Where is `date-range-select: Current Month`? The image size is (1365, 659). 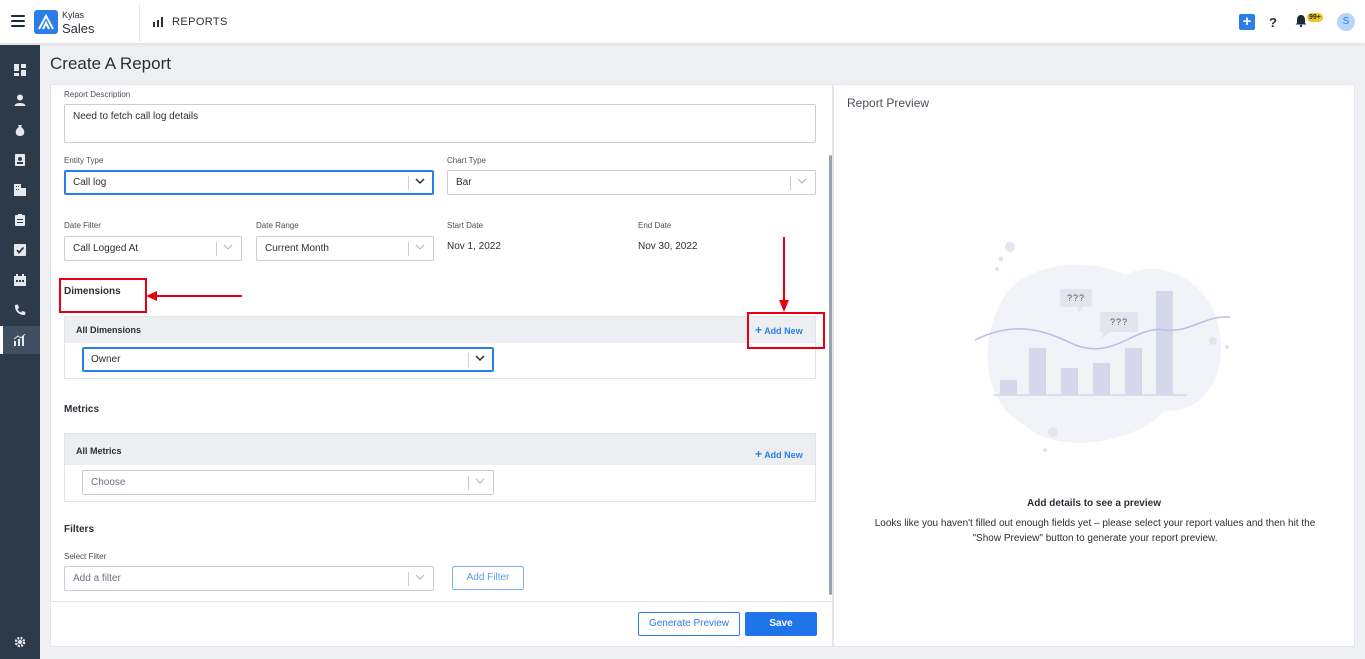
date-range-select: Current Month is located at coordinates (345, 248).